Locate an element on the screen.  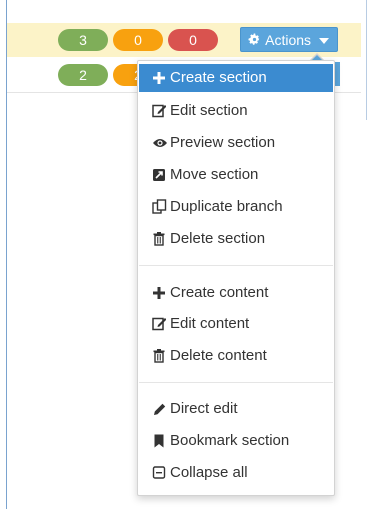
menu-item-create-section: Create section is located at coordinates (236, 78).